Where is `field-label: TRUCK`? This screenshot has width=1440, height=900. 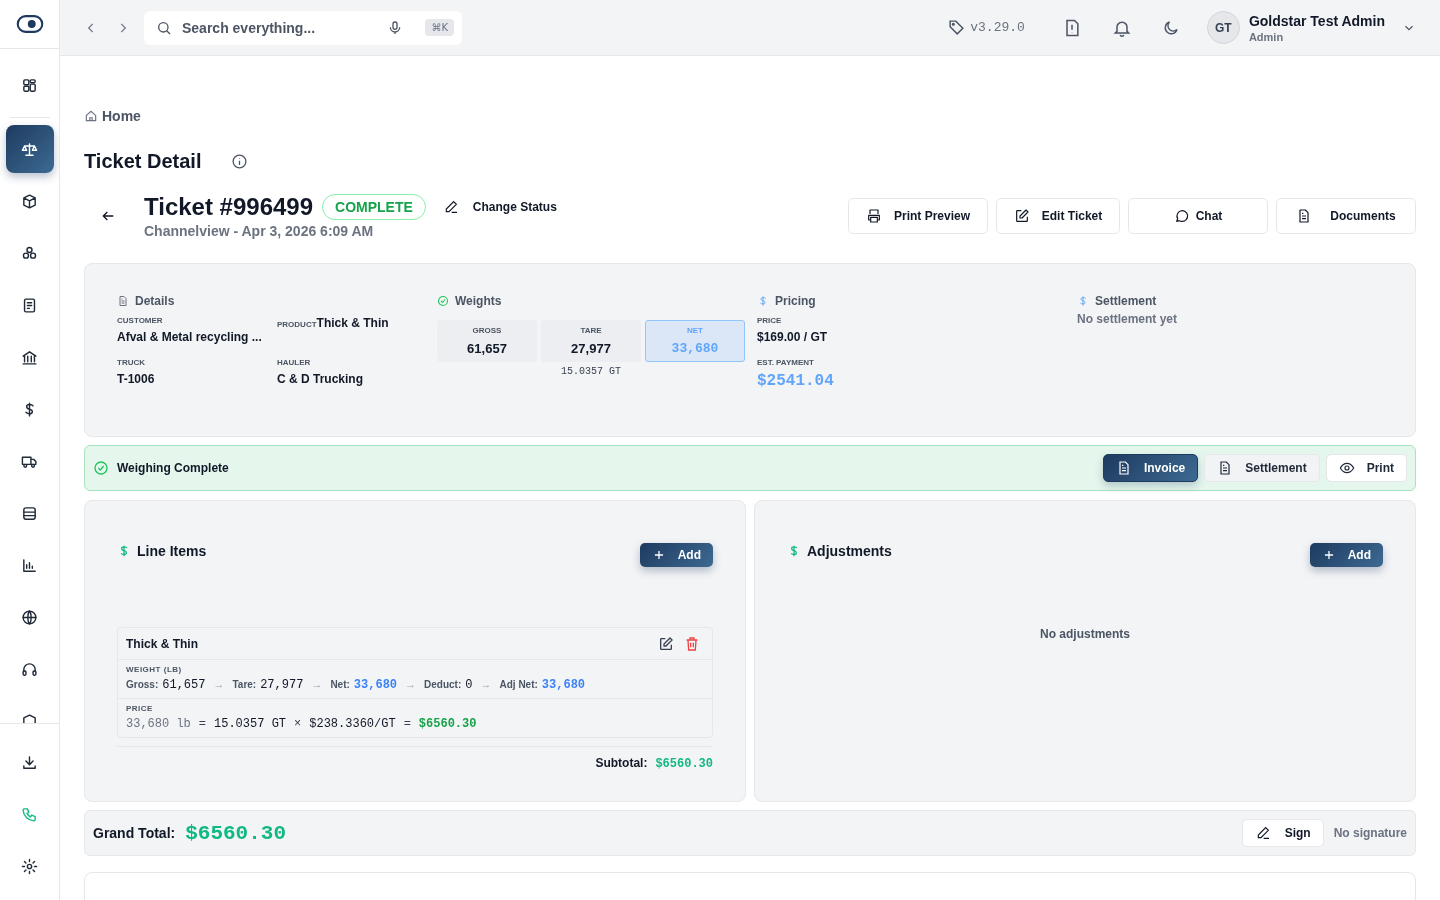
field-label: TRUCK is located at coordinates (131, 362).